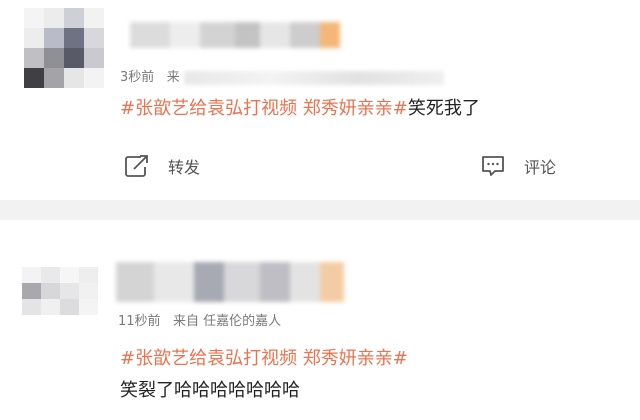 The image size is (640, 420). What do you see at coordinates (173, 77) in the screenshot?
I see `post-source: 来` at bounding box center [173, 77].